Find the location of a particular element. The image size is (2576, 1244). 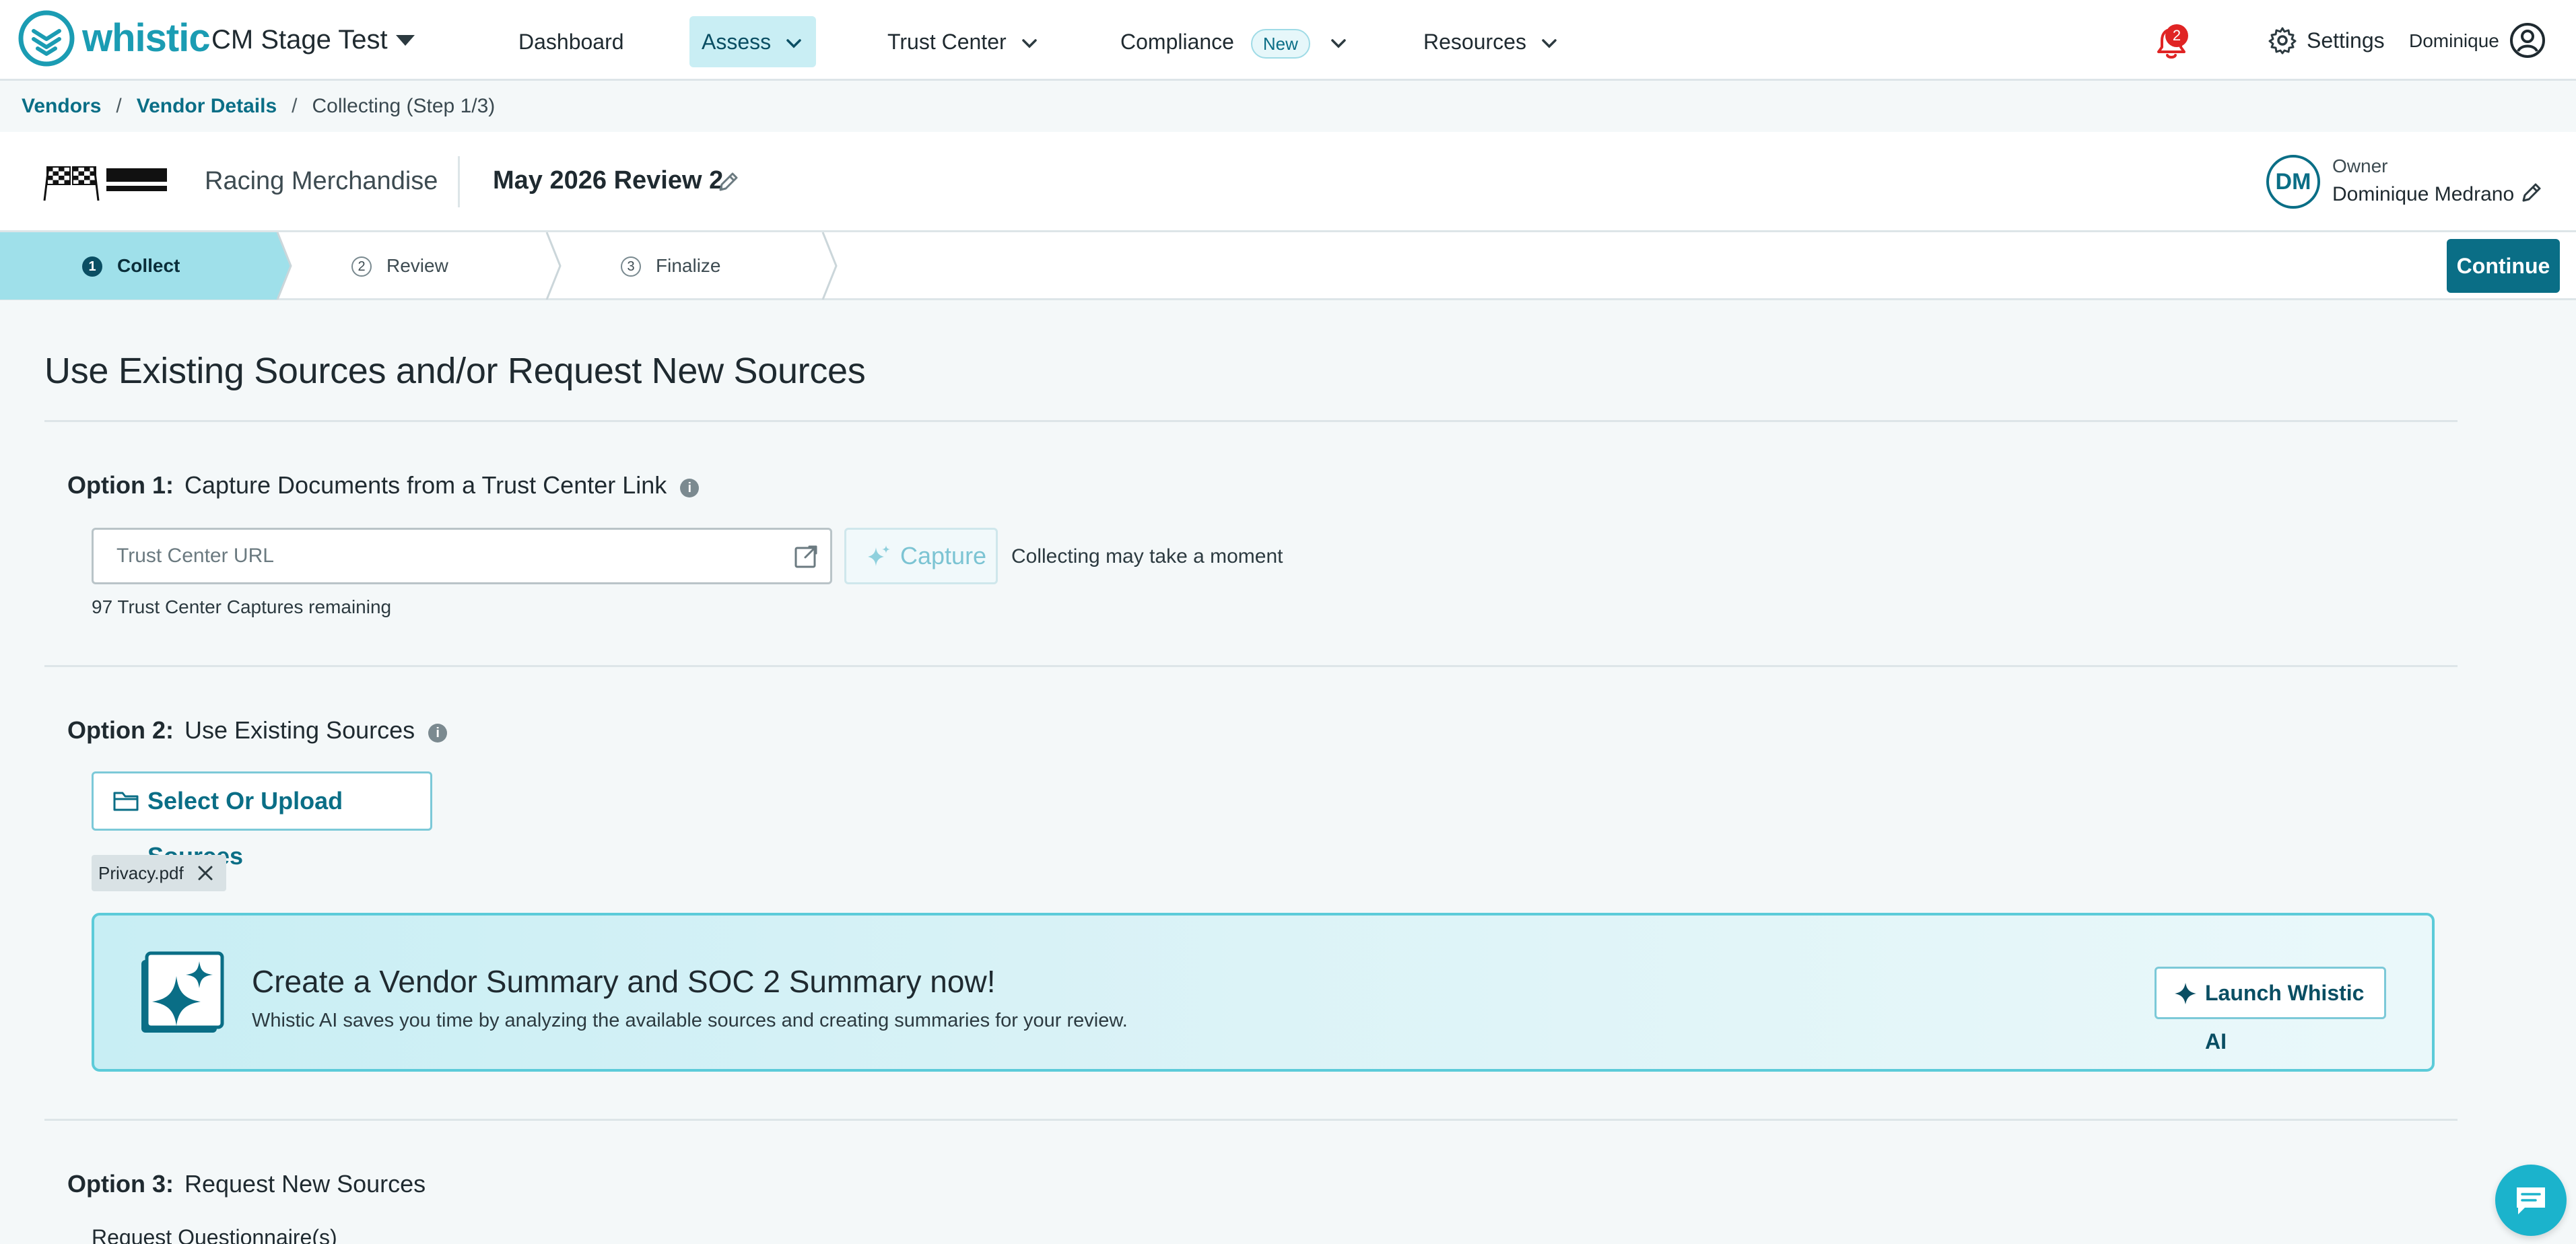

caret-down-icon is located at coordinates (405, 40).